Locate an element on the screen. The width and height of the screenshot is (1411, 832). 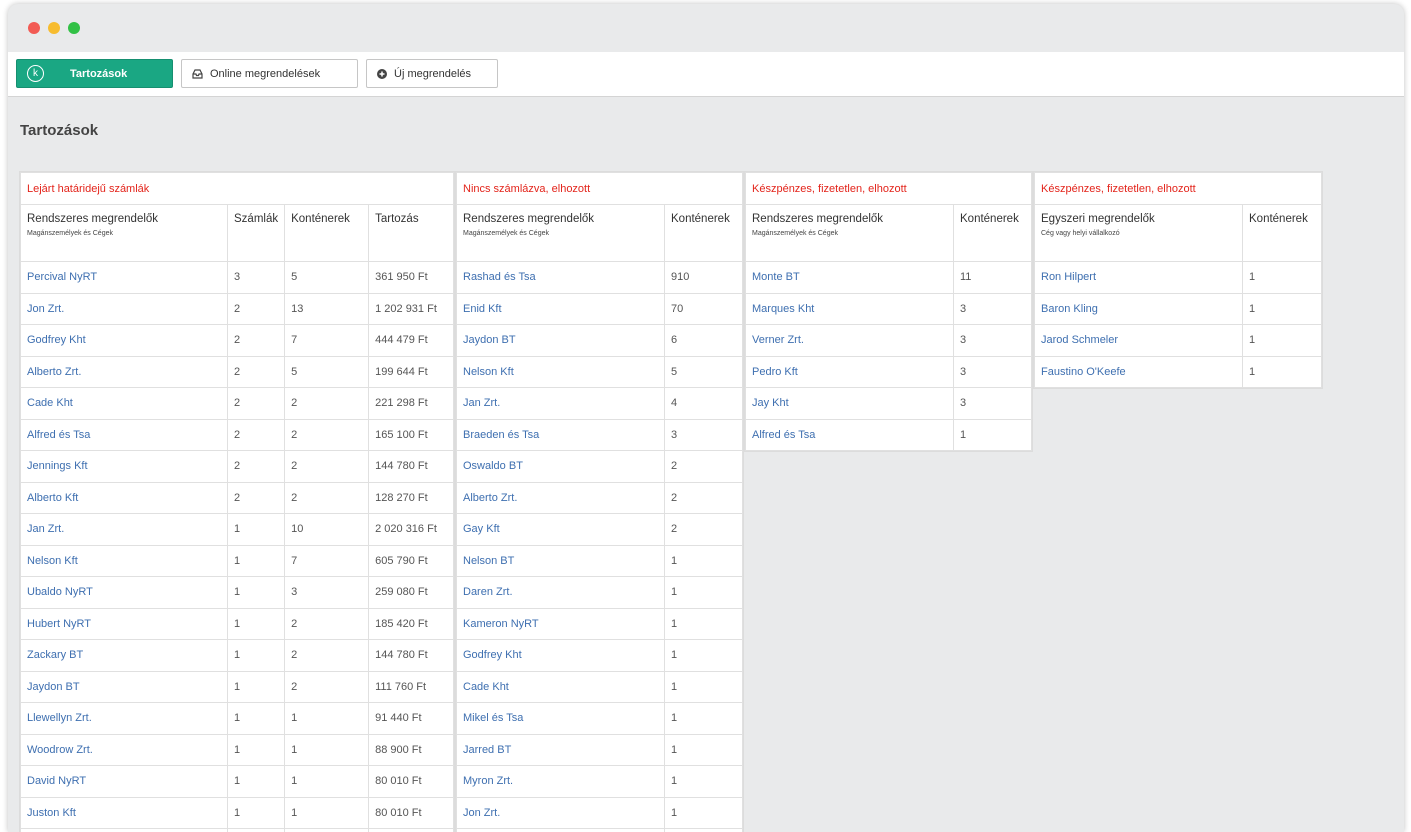
customer-link: Rashad és Tsa is located at coordinates (560, 277).